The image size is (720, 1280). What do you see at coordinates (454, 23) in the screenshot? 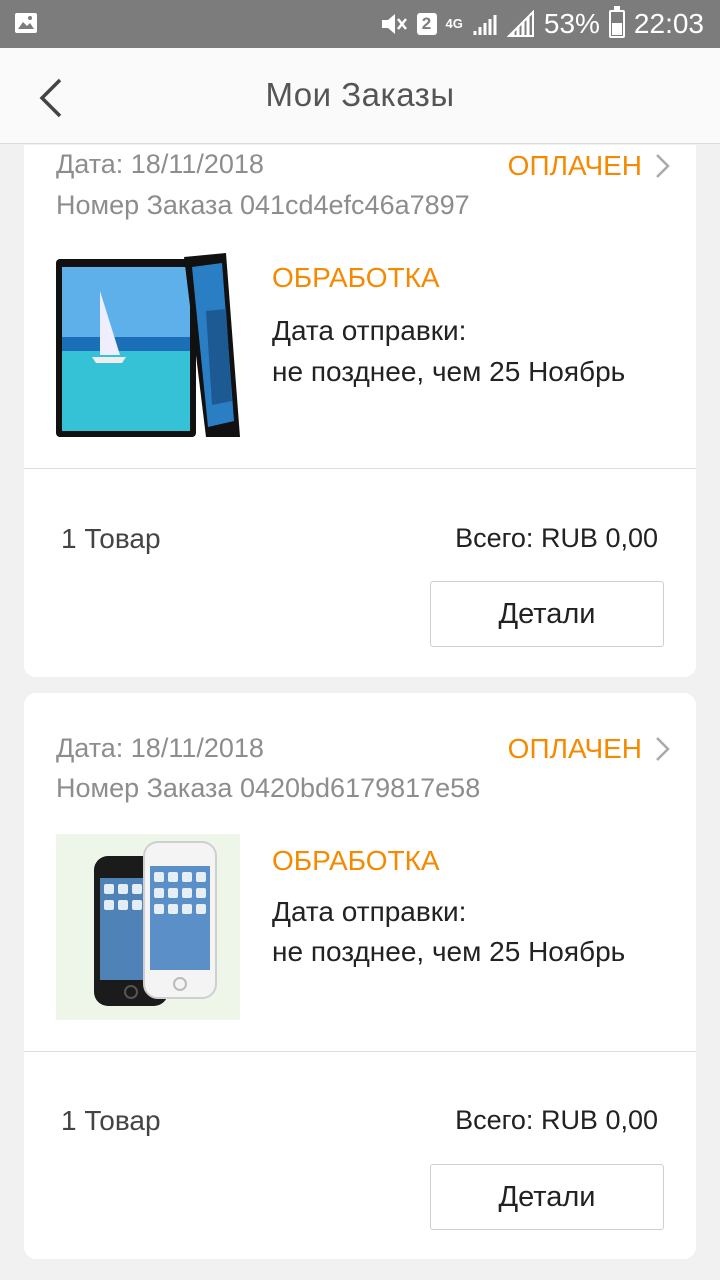
I see `network-type-label: 4G` at bounding box center [454, 23].